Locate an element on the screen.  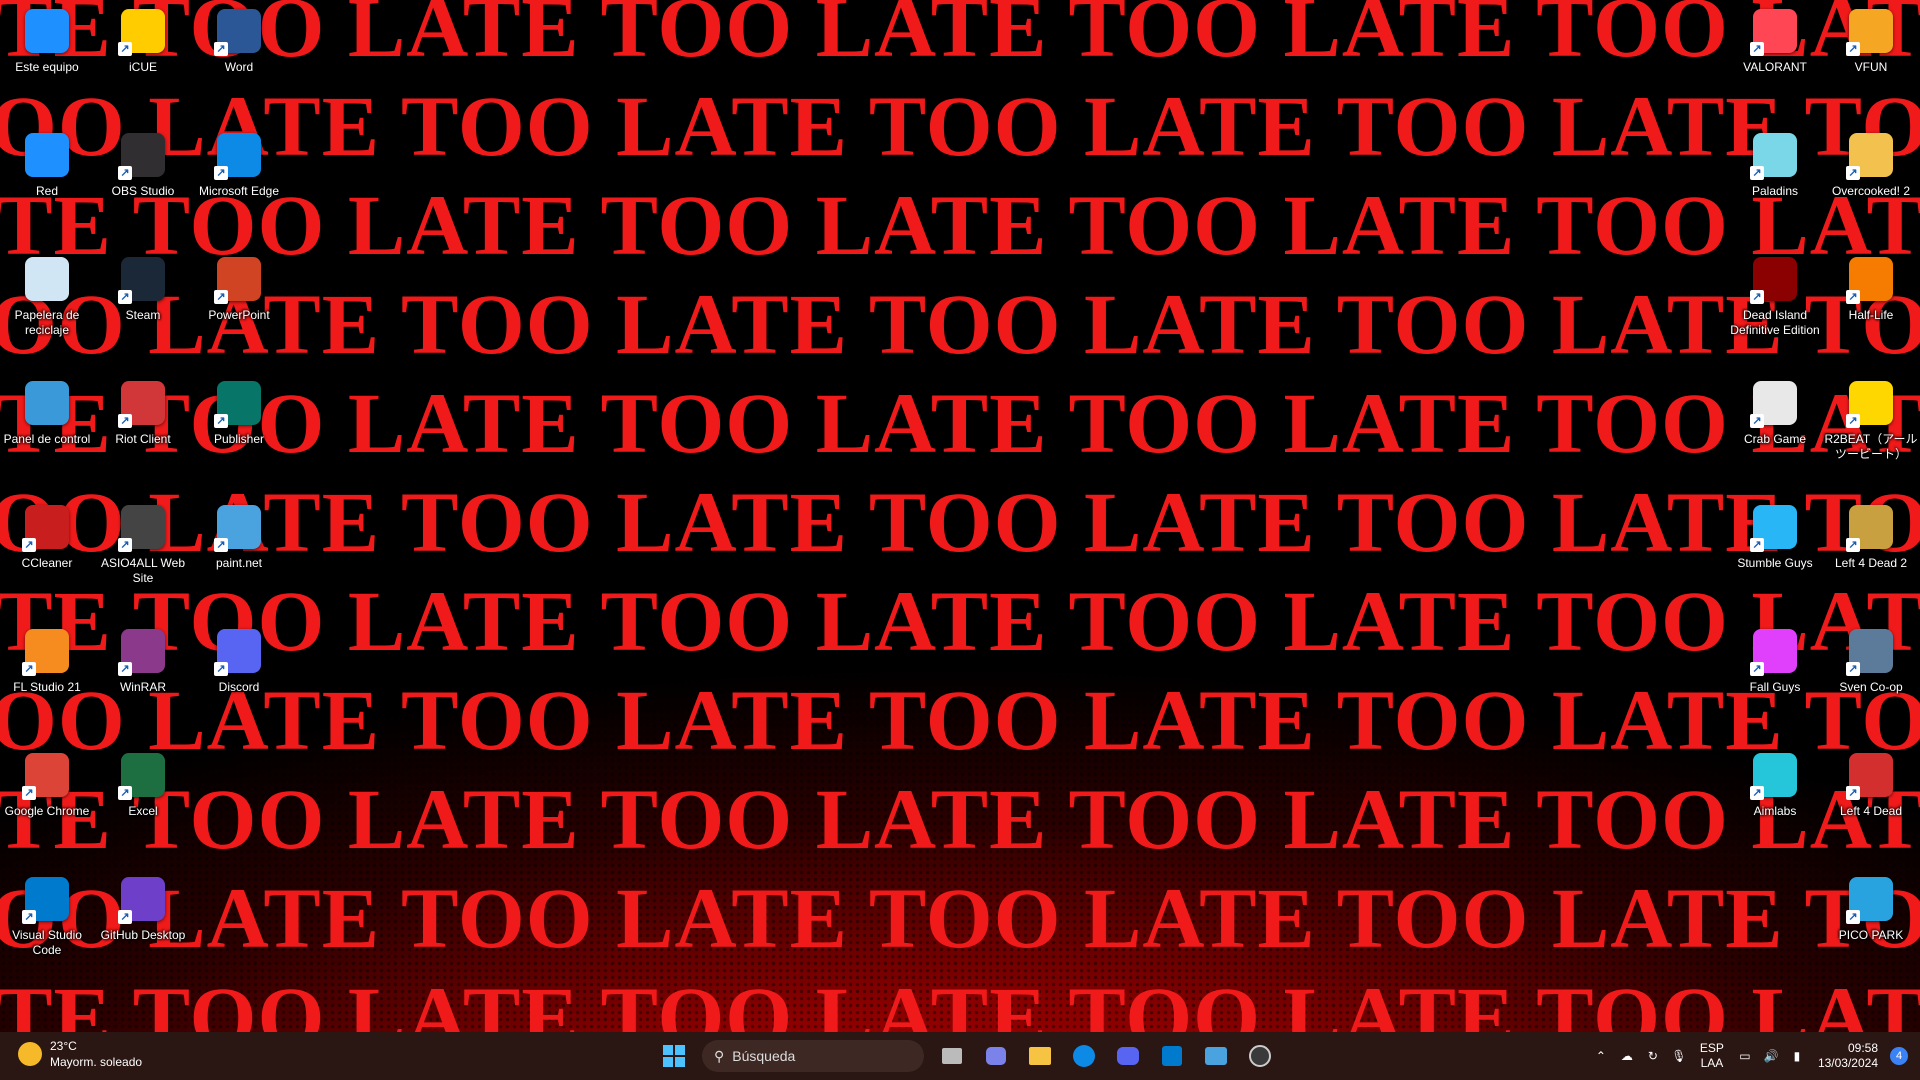
desktop-icon: ↗ PICO PARK is located at coordinates (1871, 908).